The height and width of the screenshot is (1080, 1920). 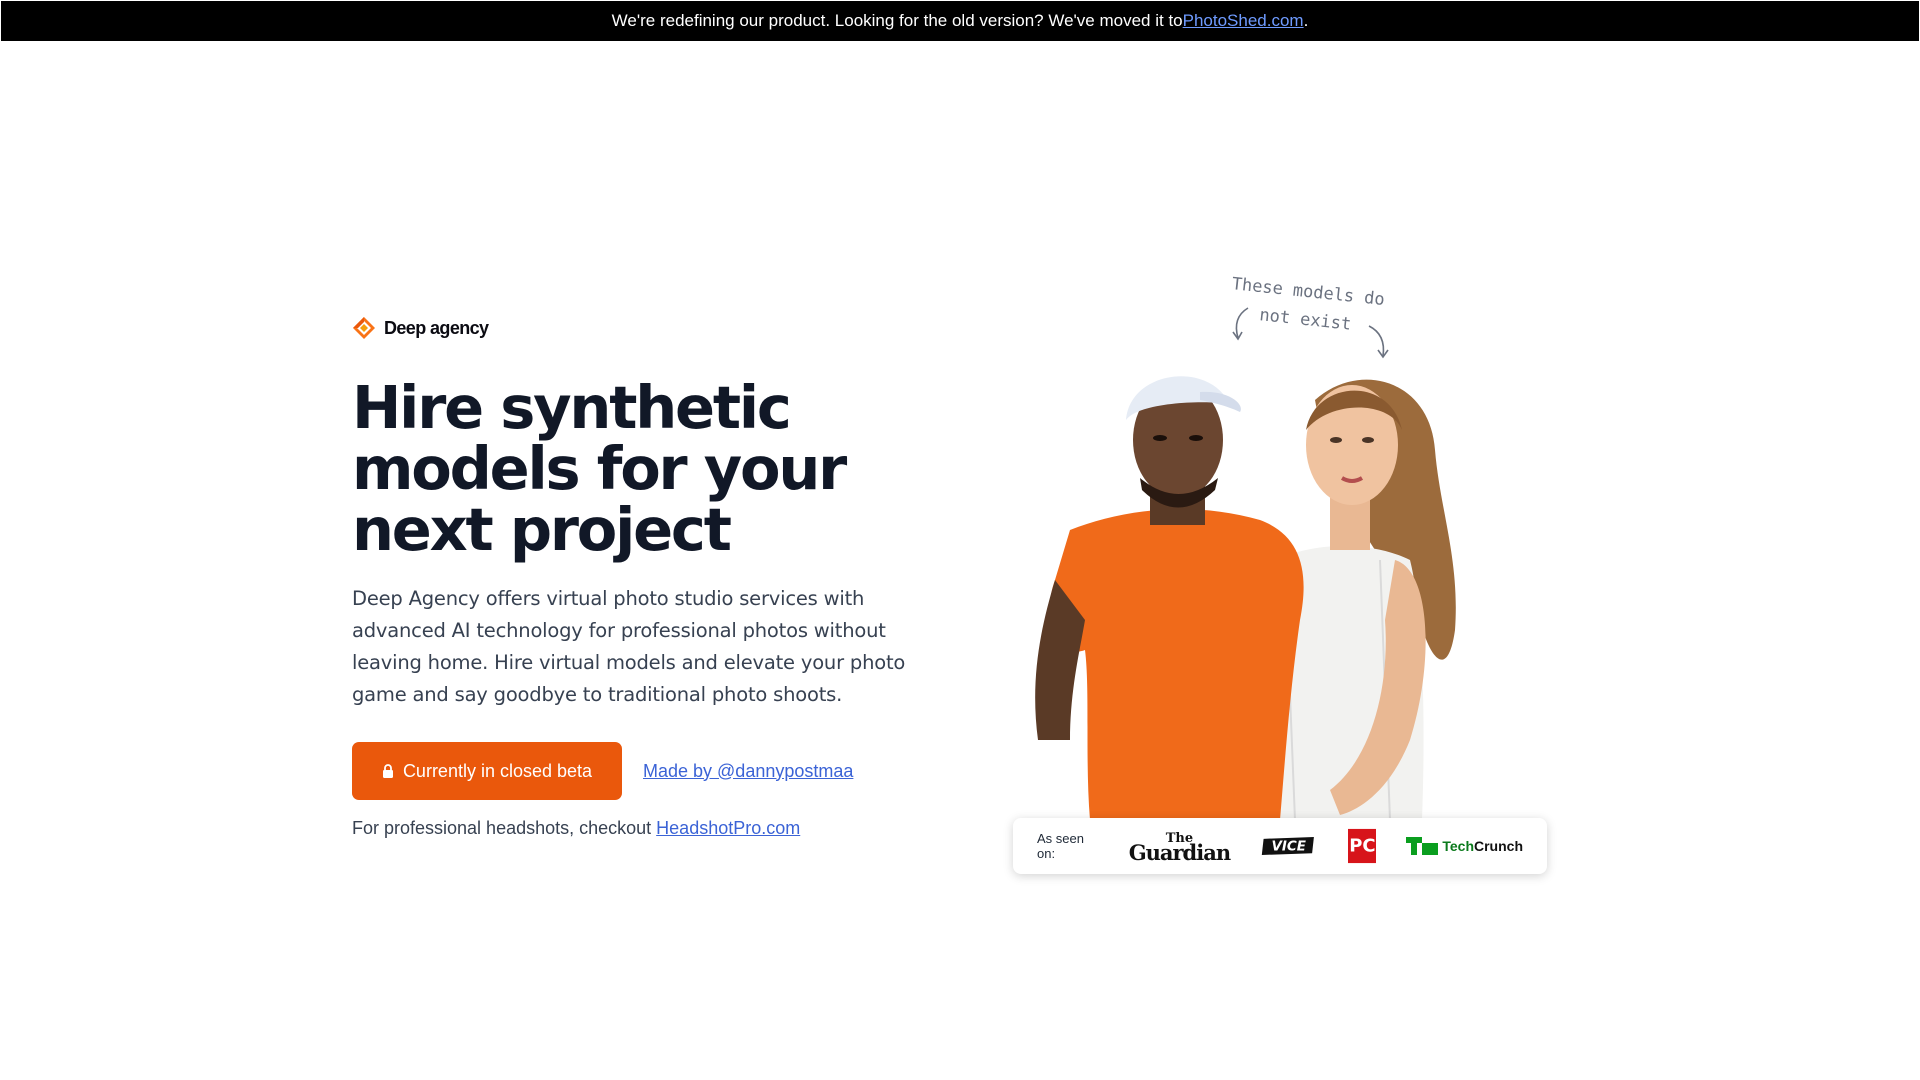 I want to click on guardian-the: The, so click(x=1179, y=838).